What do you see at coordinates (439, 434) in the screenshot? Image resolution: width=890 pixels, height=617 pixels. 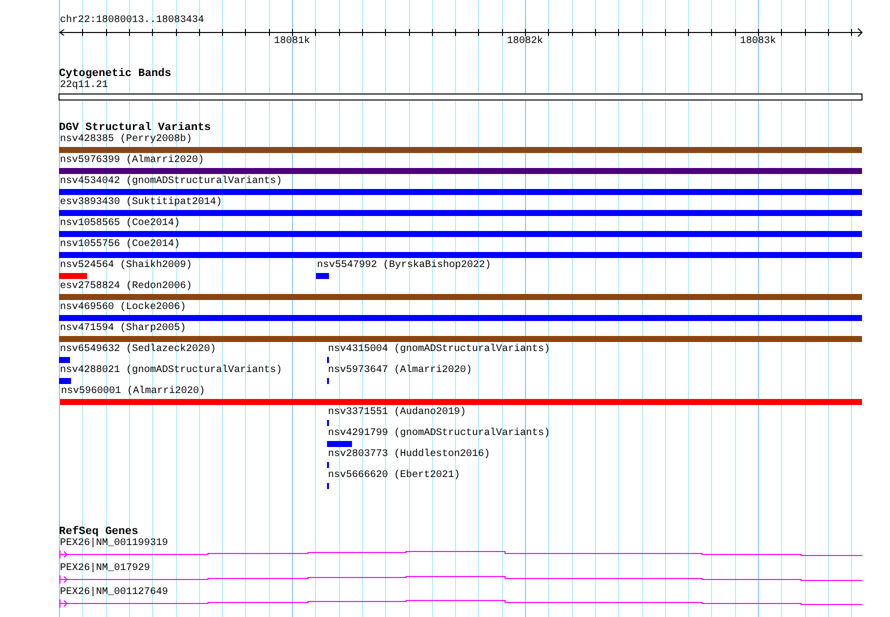 I see `variant-label: nsv4291799 (gnomADStructuralVariants)` at bounding box center [439, 434].